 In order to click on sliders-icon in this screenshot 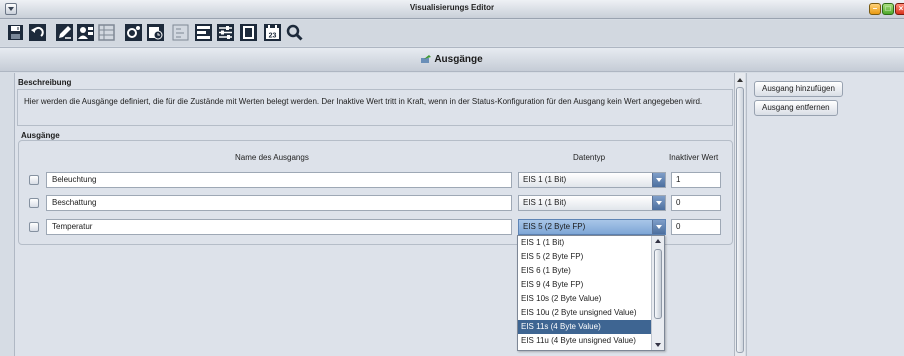, I will do `click(225, 32)`.